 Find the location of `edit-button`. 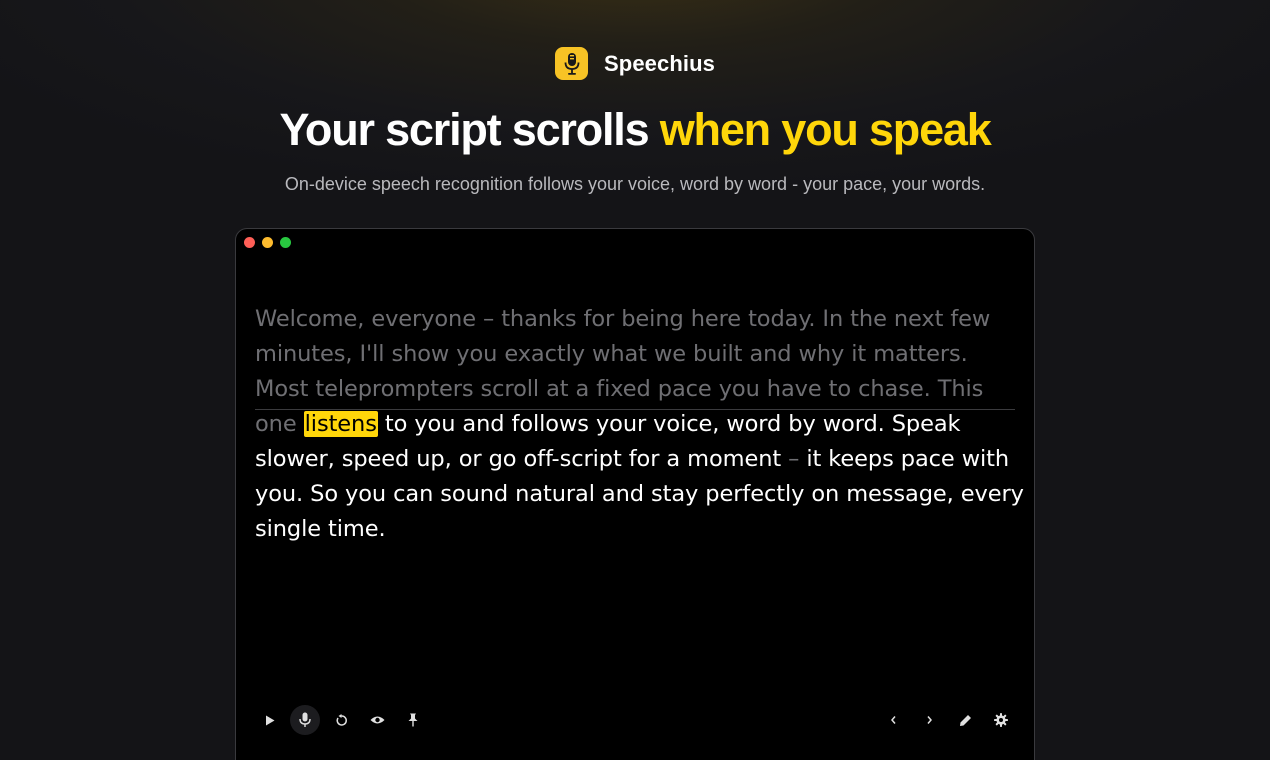

edit-button is located at coordinates (965, 720).